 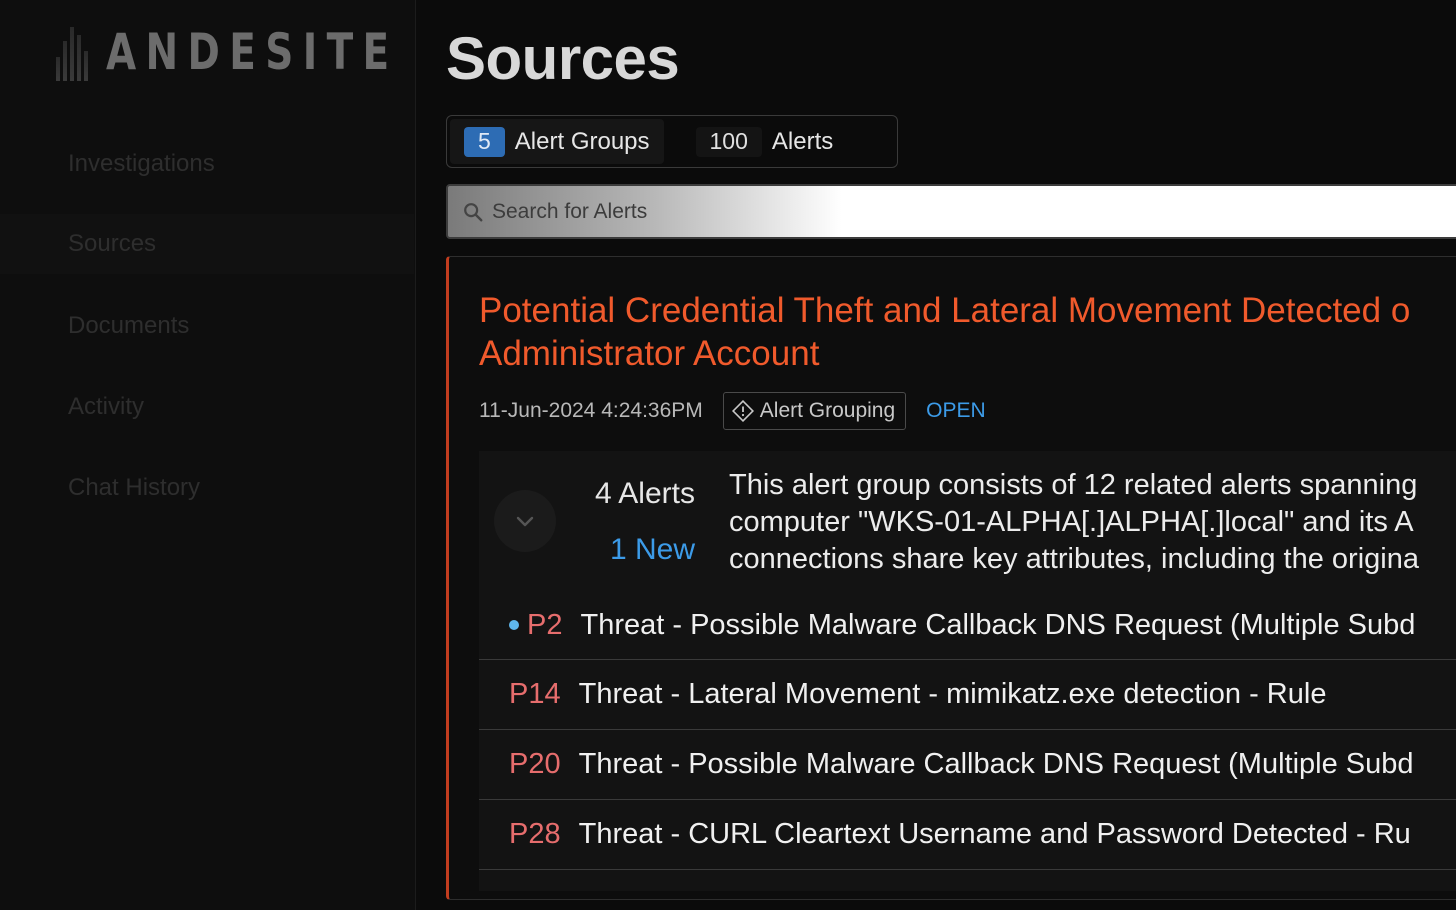 What do you see at coordinates (535, 834) in the screenshot?
I see `priority-label: P28` at bounding box center [535, 834].